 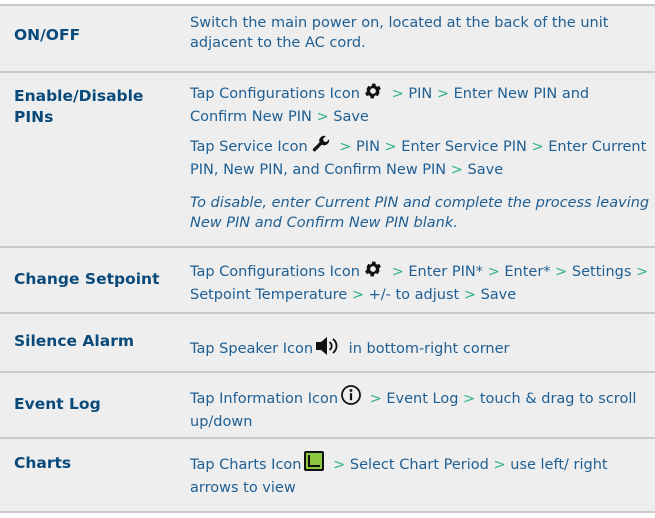 What do you see at coordinates (328, 349) in the screenshot?
I see `speaker-icon` at bounding box center [328, 349].